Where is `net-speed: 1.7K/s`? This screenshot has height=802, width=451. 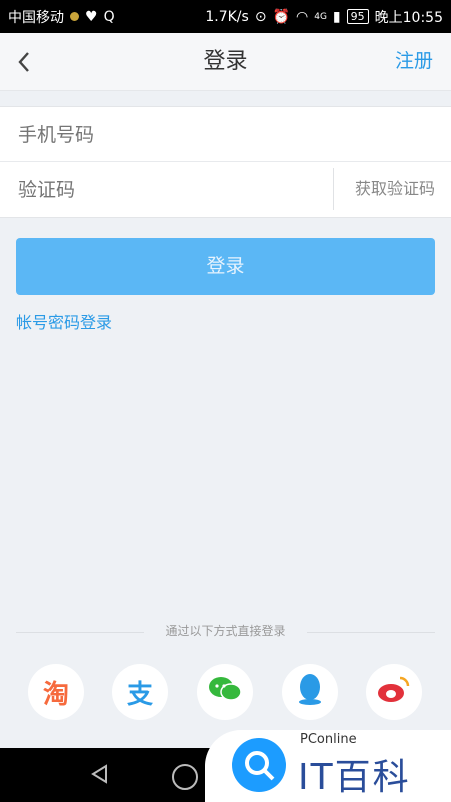 net-speed: 1.7K/s is located at coordinates (227, 16).